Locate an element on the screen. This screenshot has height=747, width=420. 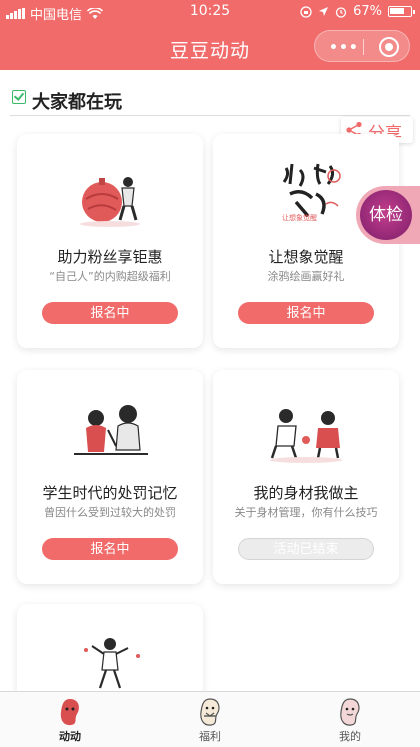
tab-label: 我的 is located at coordinates (350, 736).